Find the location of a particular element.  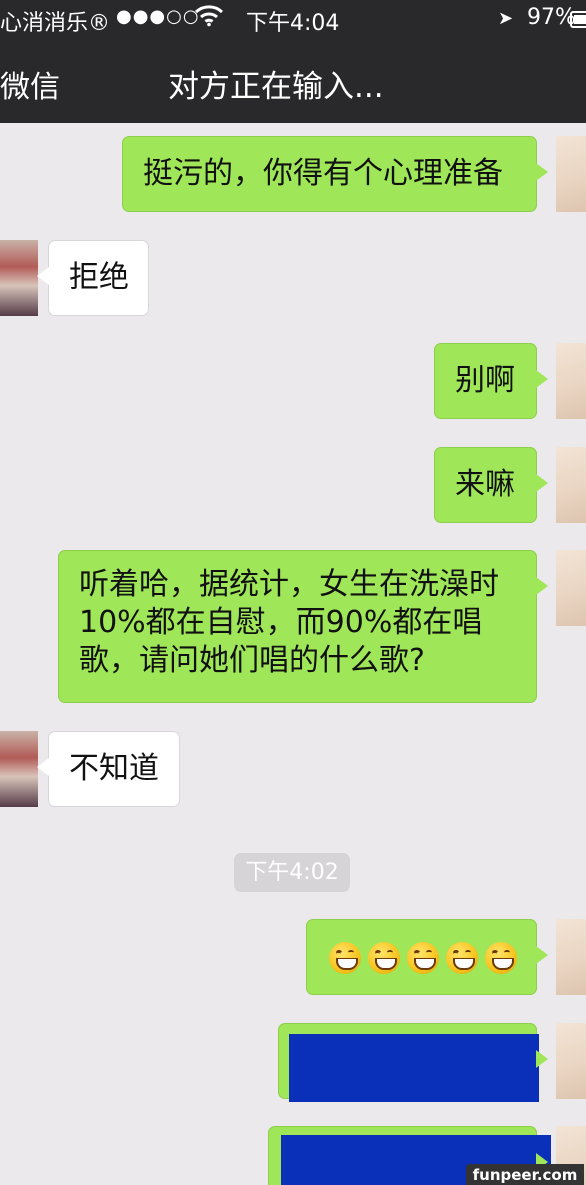

message-bubble-received: 不知道 is located at coordinates (108, 769).